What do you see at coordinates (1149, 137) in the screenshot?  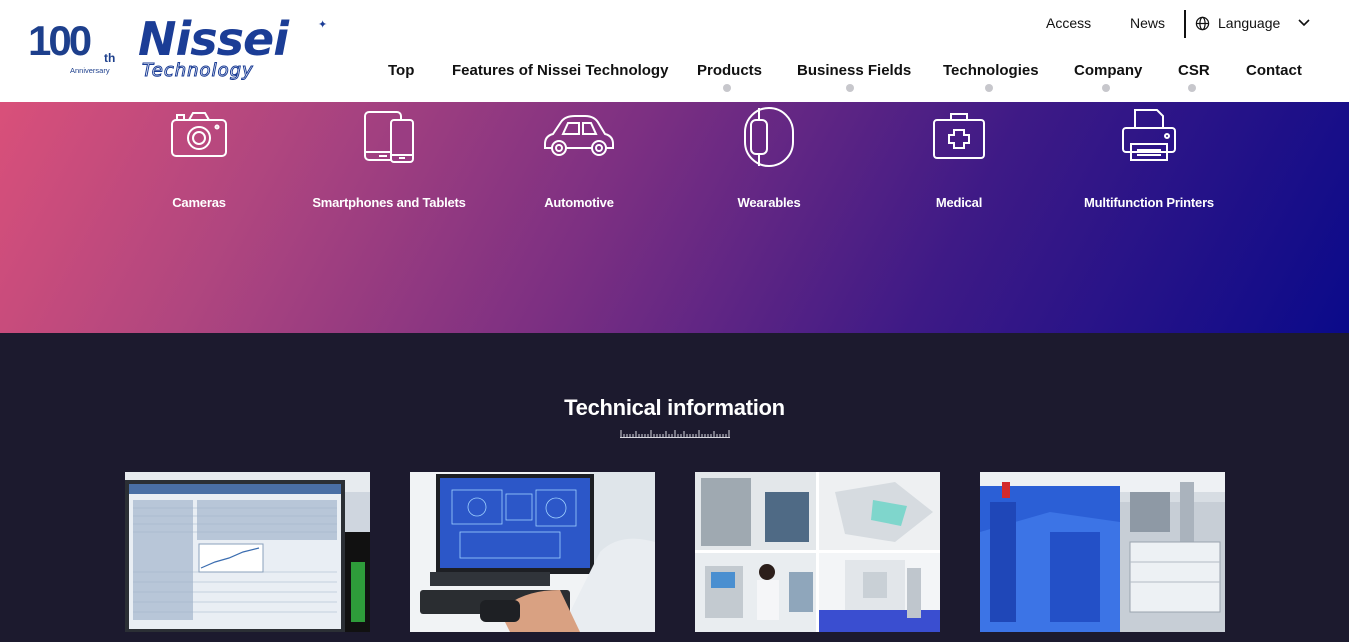 I see `printer-icon` at bounding box center [1149, 137].